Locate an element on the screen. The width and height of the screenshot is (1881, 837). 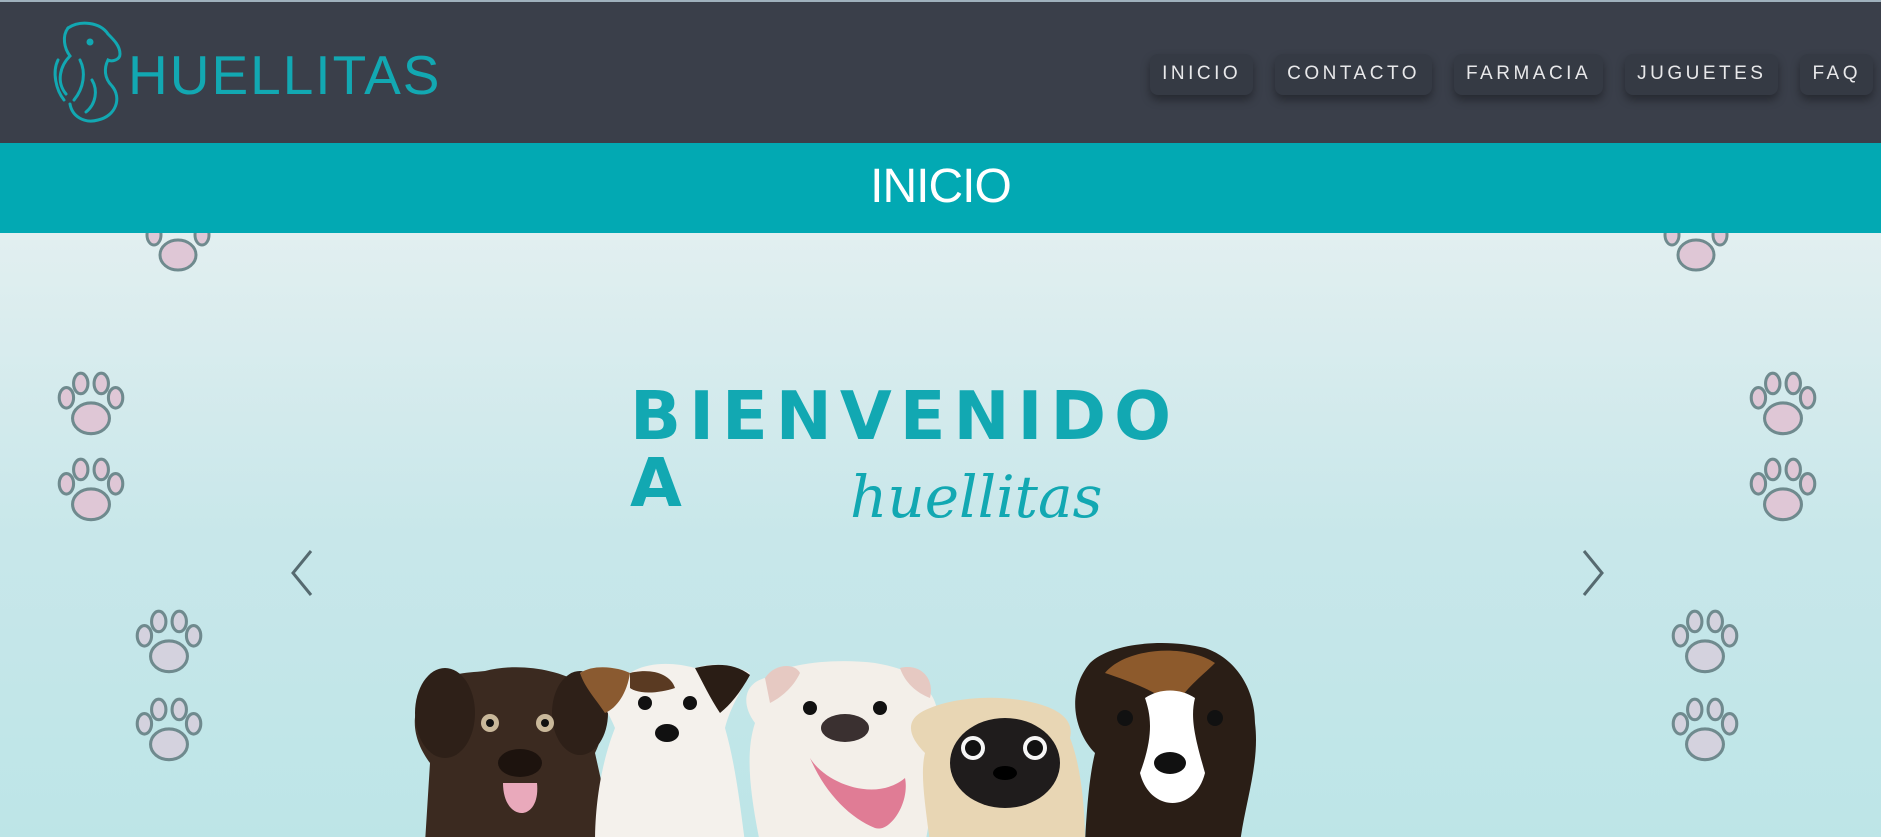
nav-inicio: INICIO is located at coordinates (1202, 74).